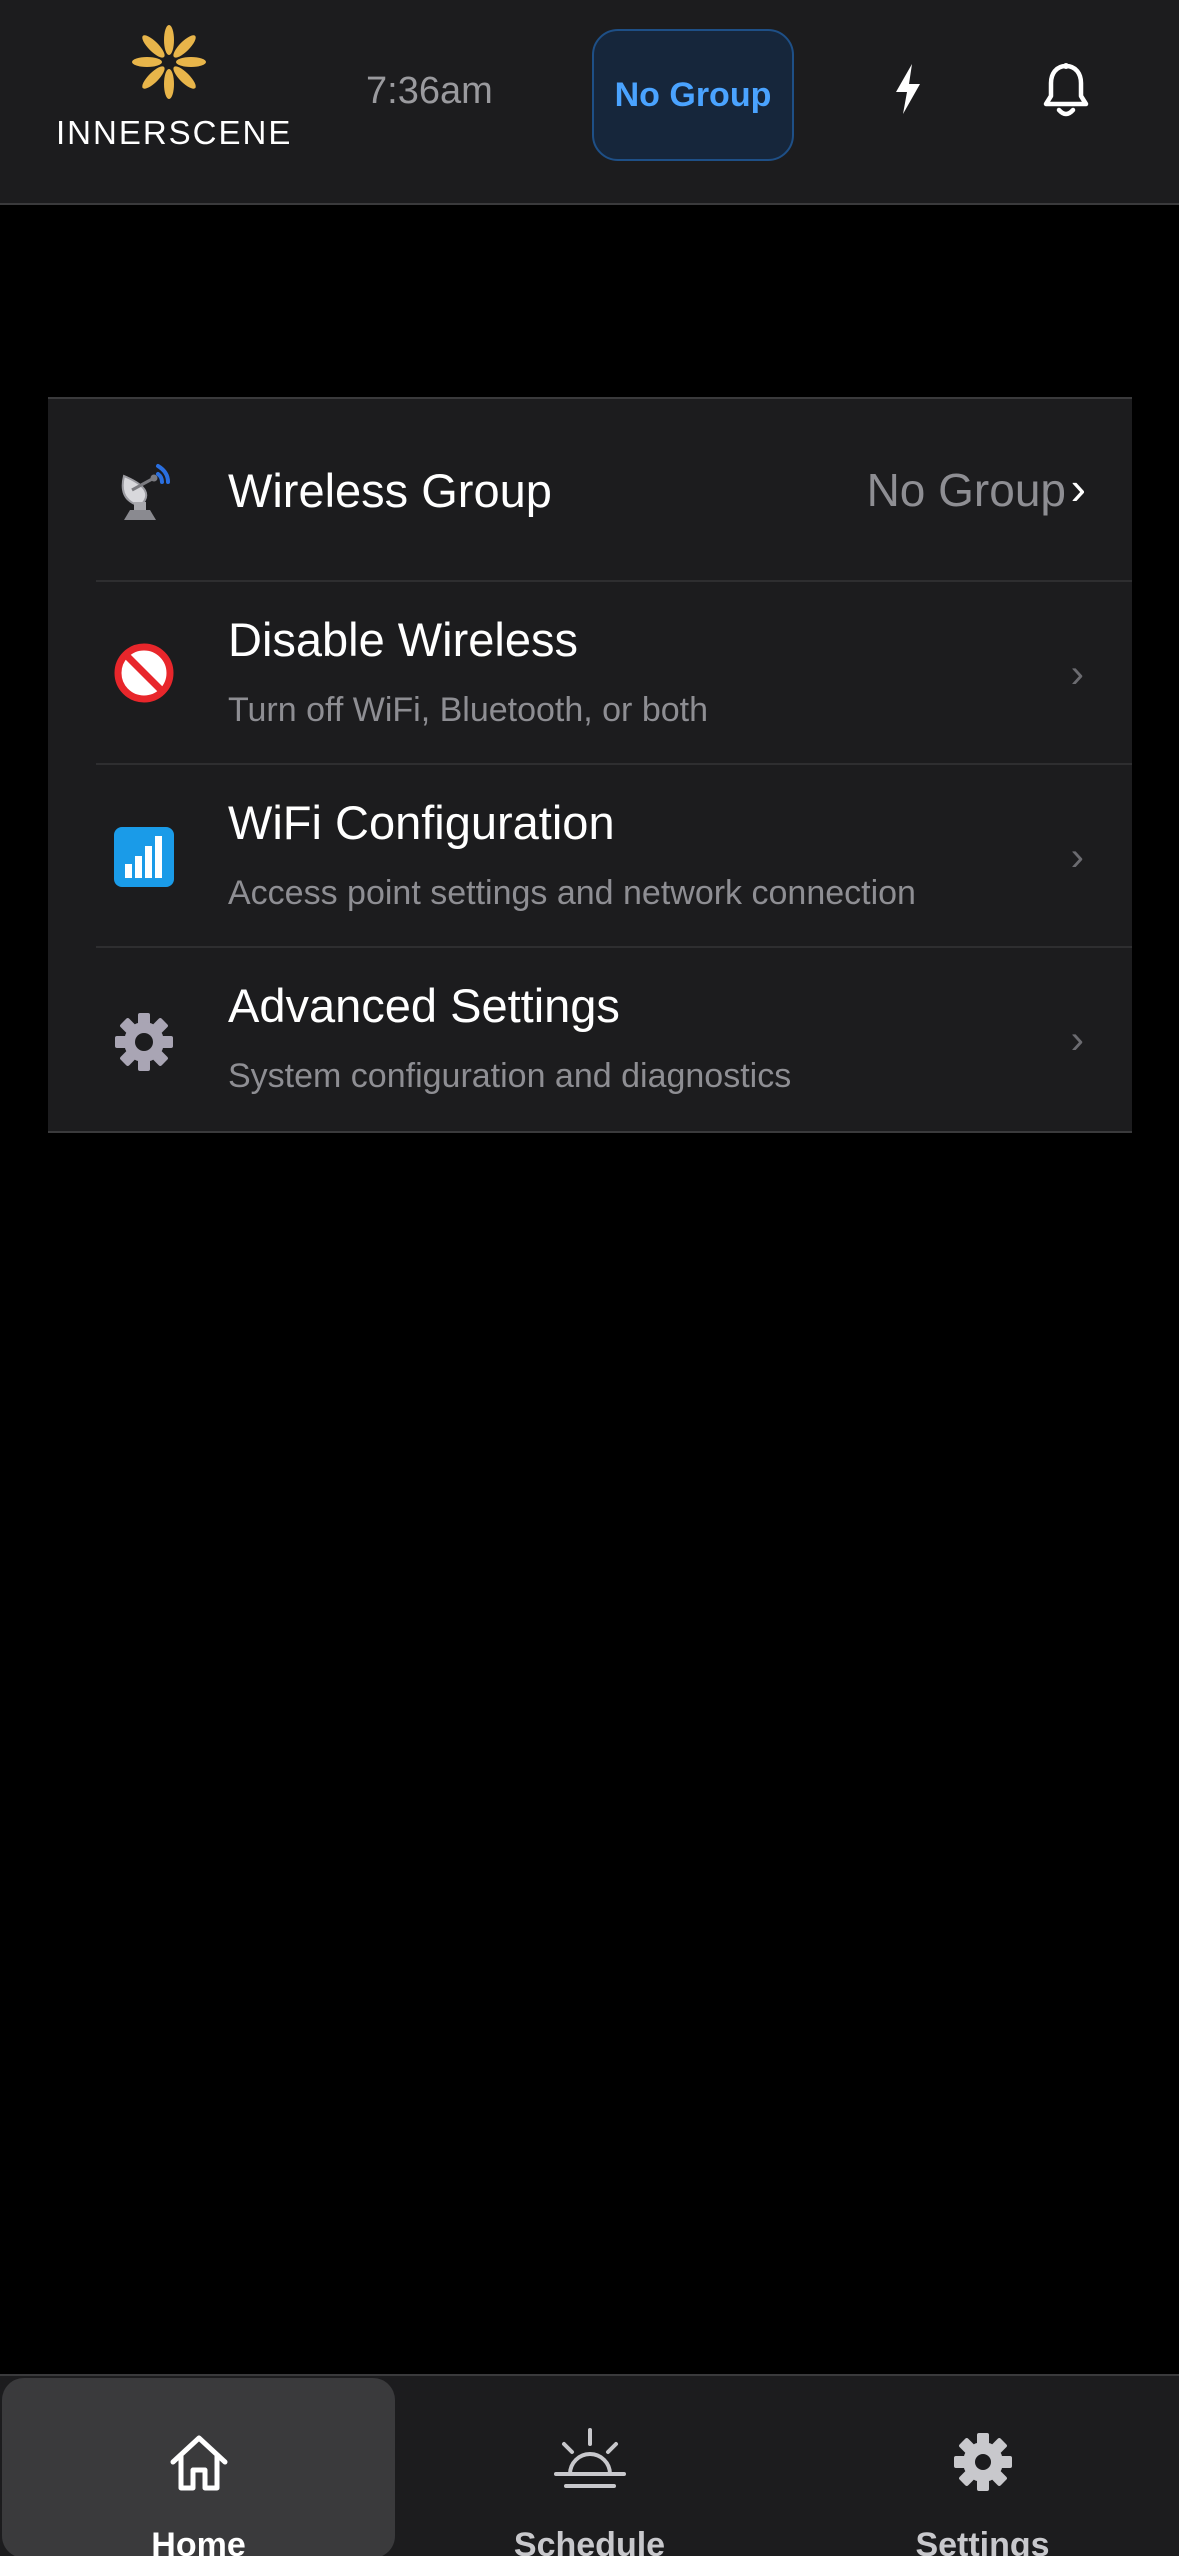  Describe the element at coordinates (589, 2458) in the screenshot. I see `sunrise-icon` at that location.